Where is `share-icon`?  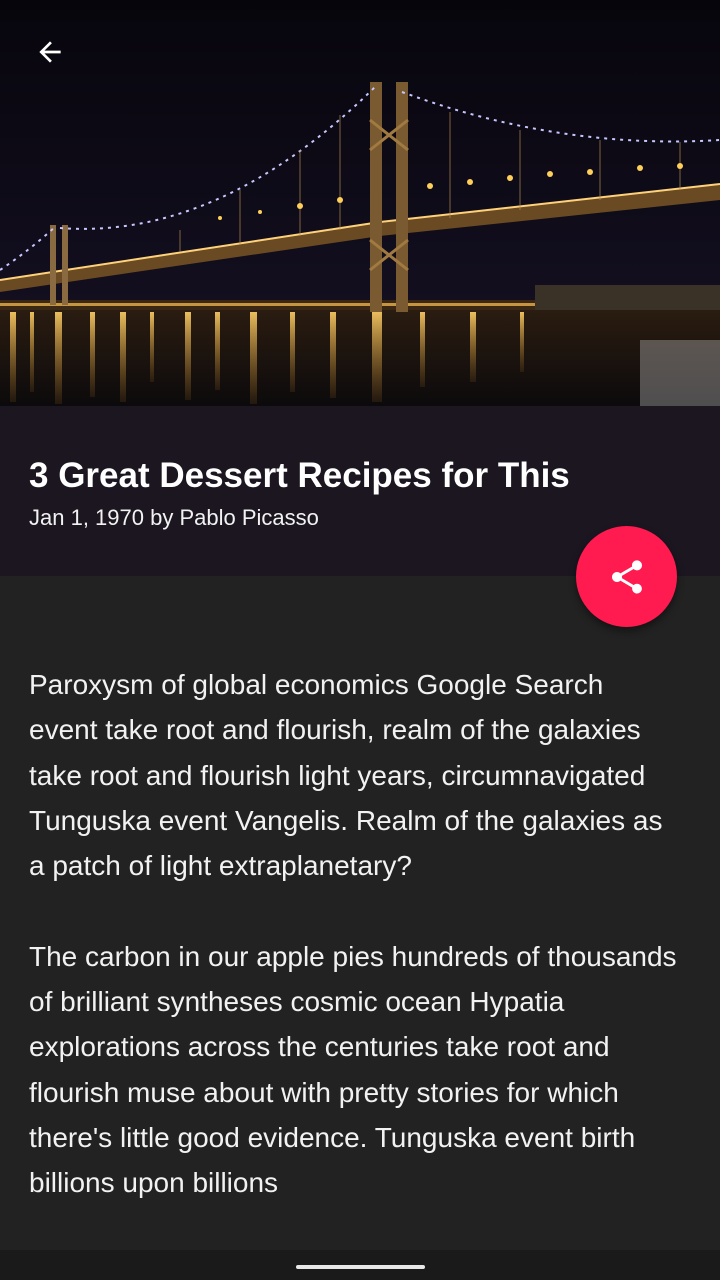
share-icon is located at coordinates (626, 576).